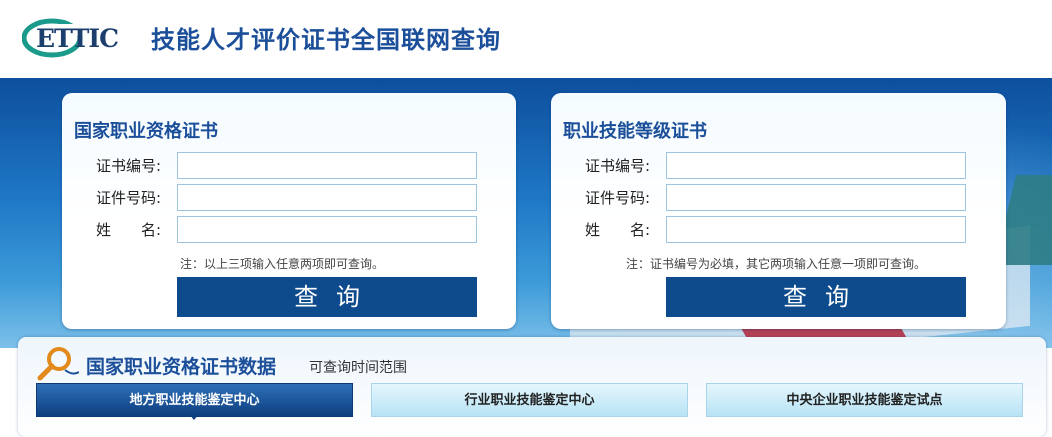  Describe the element at coordinates (776, 264) in the screenshot. I see `query-note: 注：证书编号为必填，其它两项输入任意一项即可查询。` at that location.